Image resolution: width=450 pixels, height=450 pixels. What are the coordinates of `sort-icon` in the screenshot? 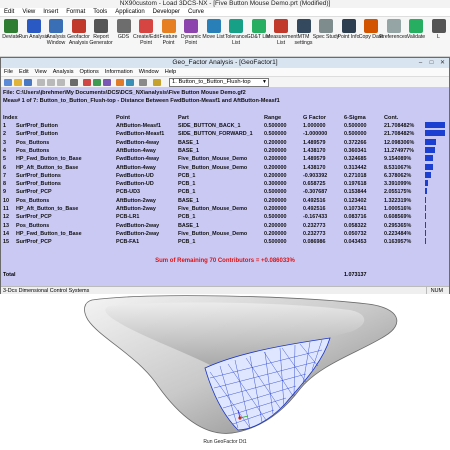 It's located at (120, 82).